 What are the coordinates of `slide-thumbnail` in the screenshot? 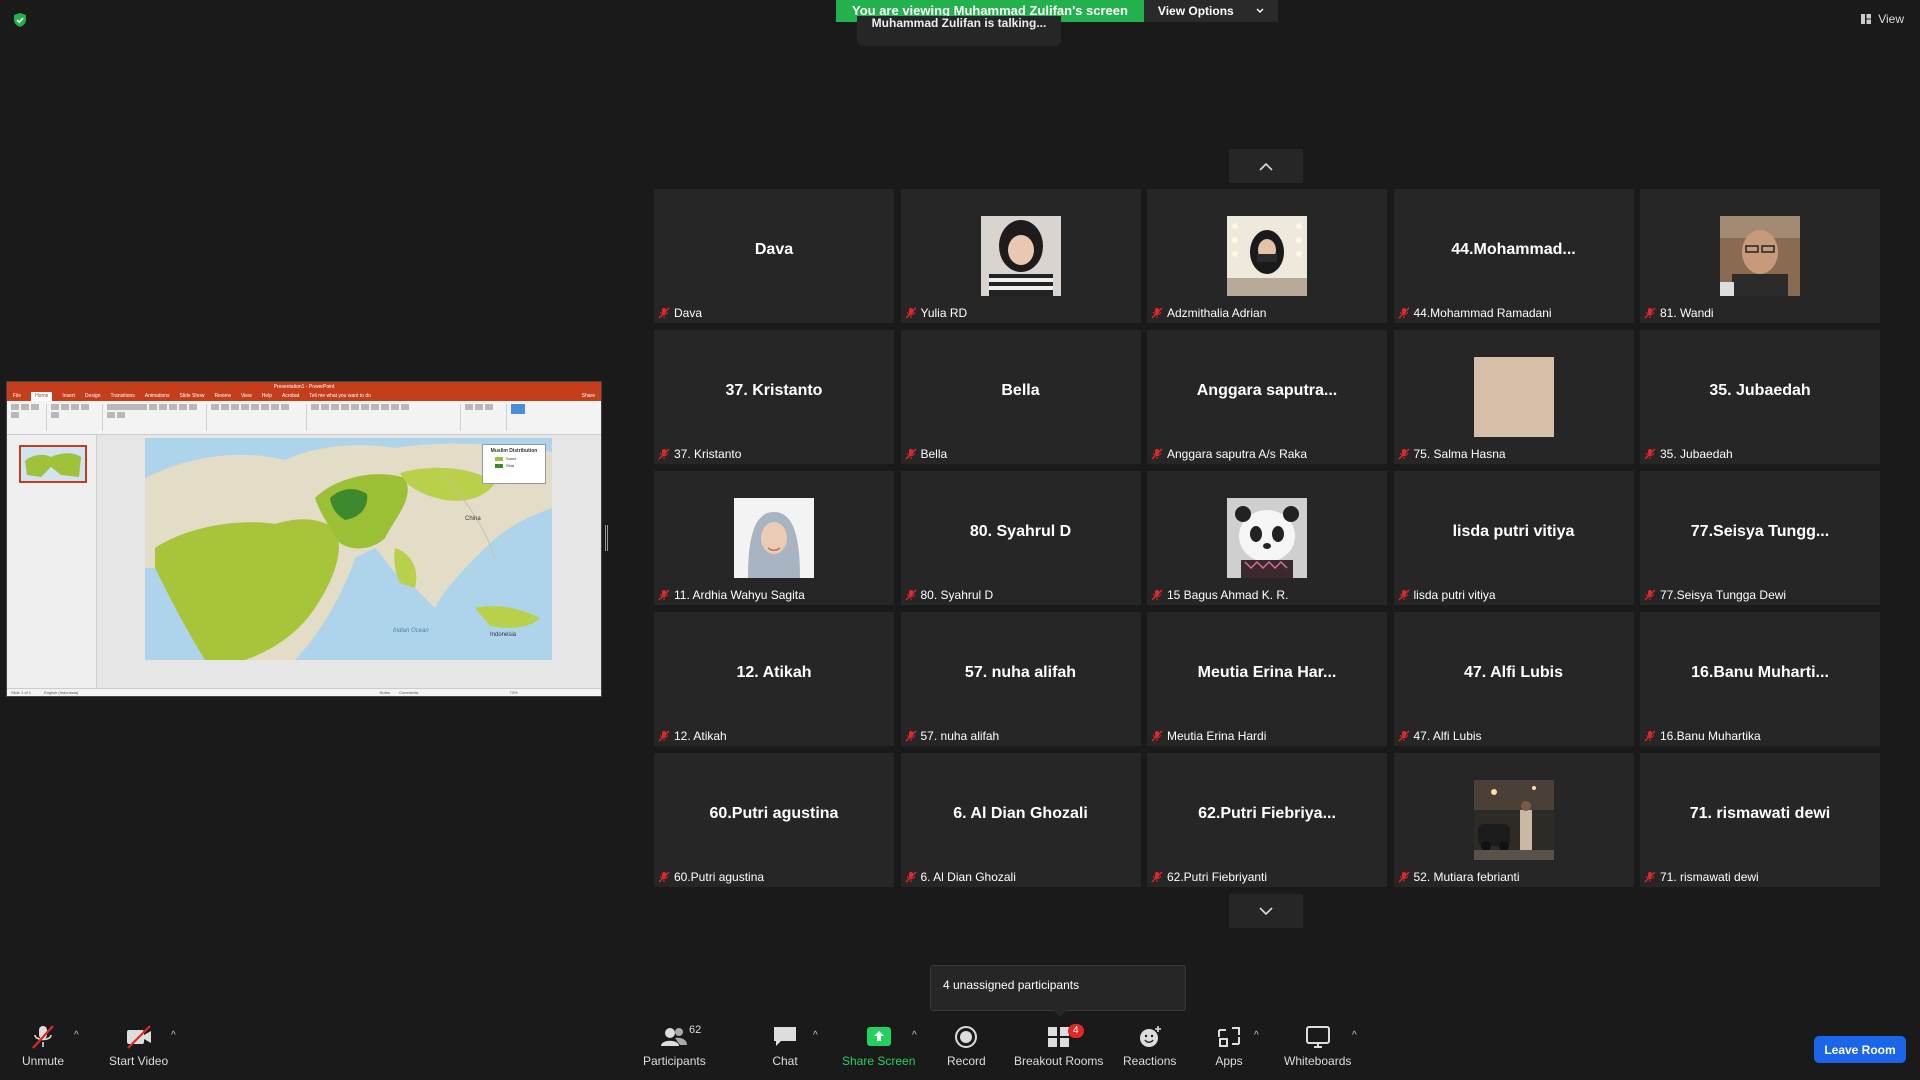 It's located at (53, 464).